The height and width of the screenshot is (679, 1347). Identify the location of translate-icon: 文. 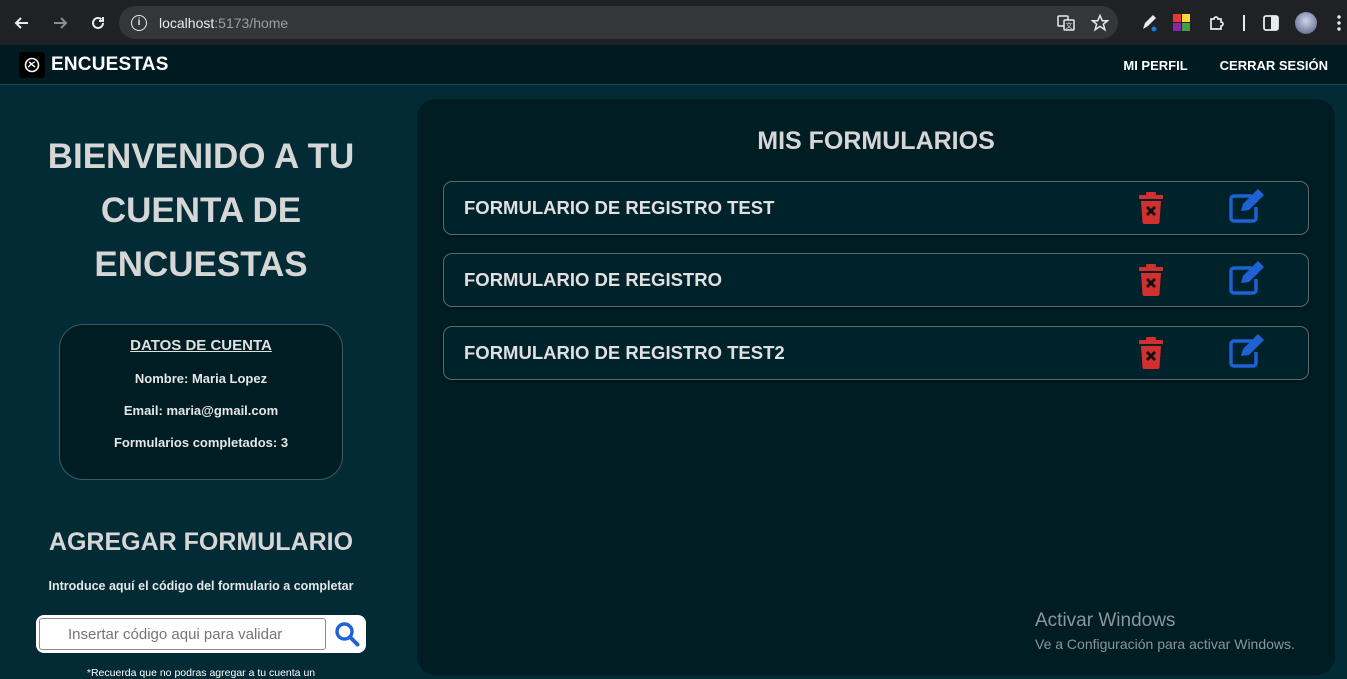
(1066, 23).